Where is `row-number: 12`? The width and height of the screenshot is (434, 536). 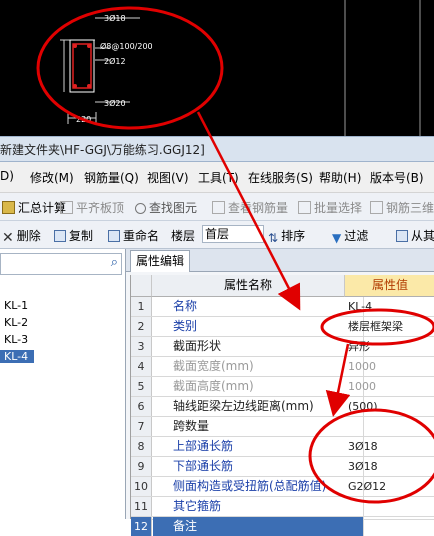
row-number: 12 is located at coordinates (141, 526).